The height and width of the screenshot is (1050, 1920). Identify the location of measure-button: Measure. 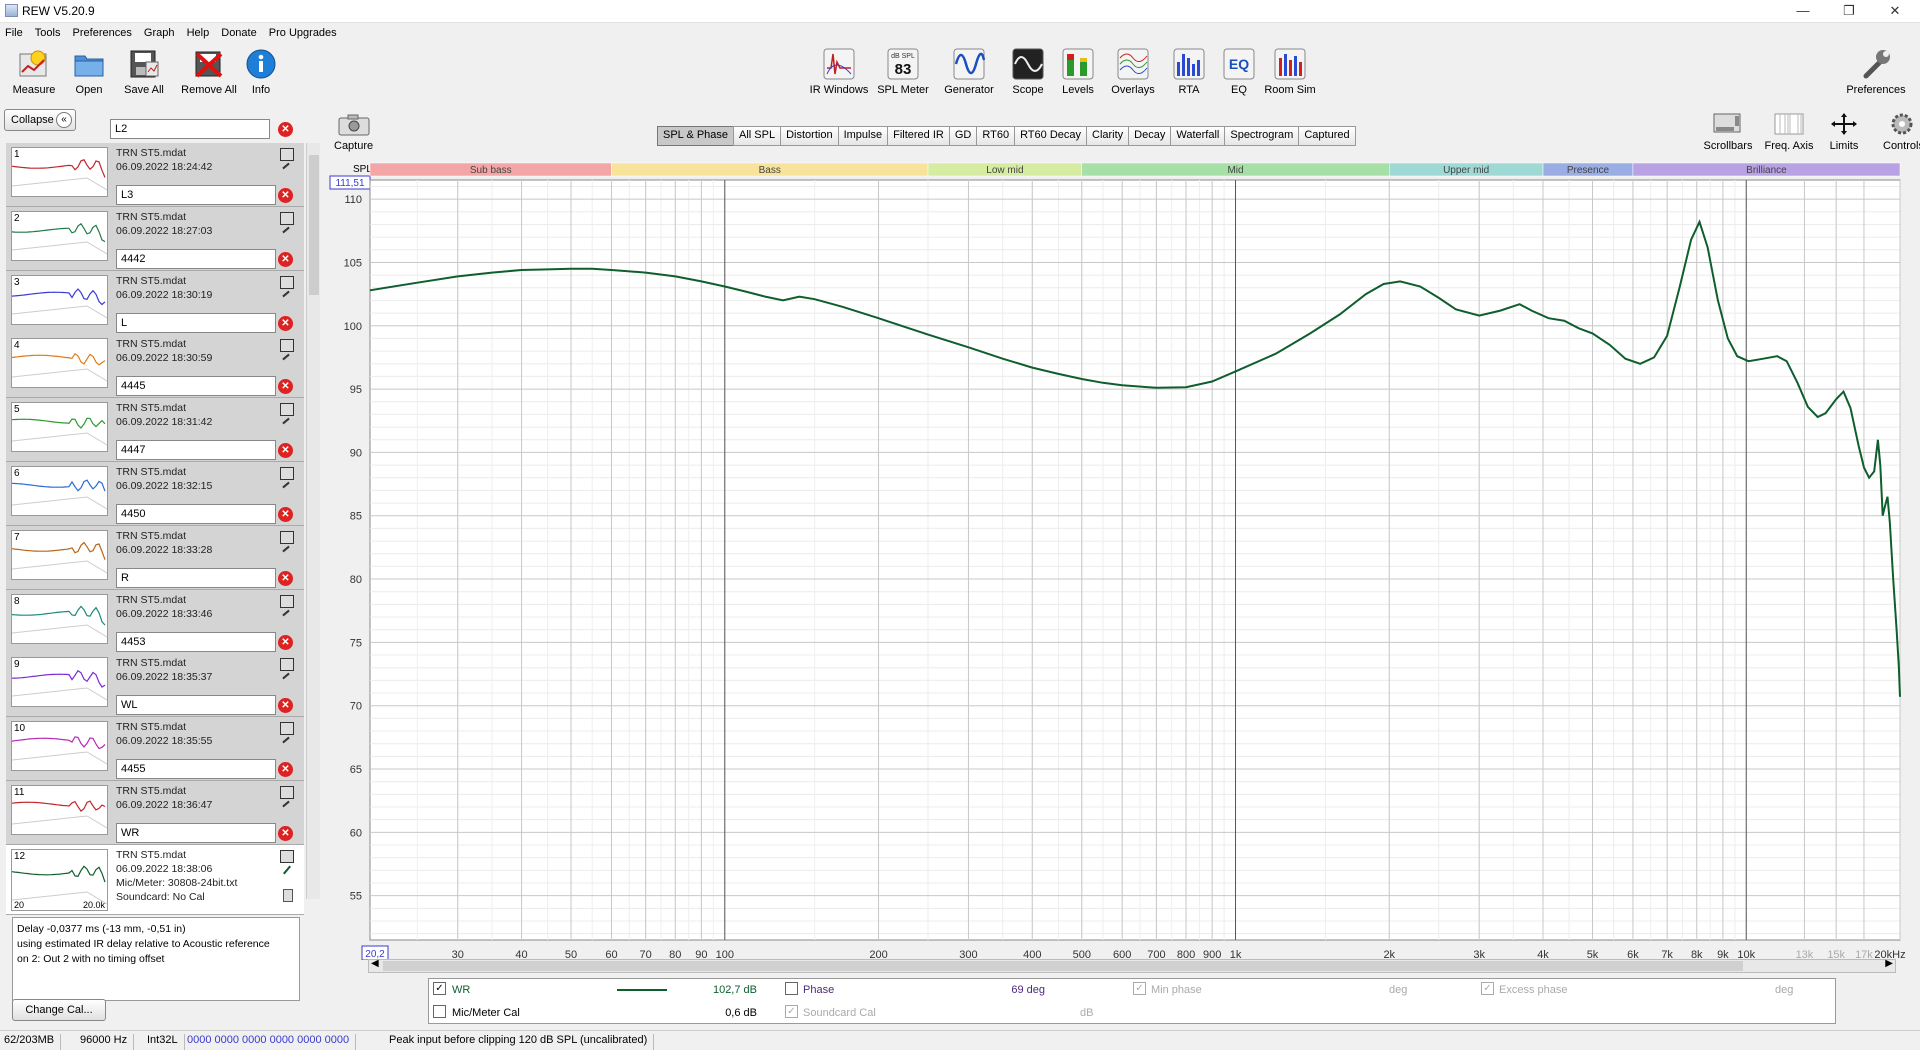
(34, 72).